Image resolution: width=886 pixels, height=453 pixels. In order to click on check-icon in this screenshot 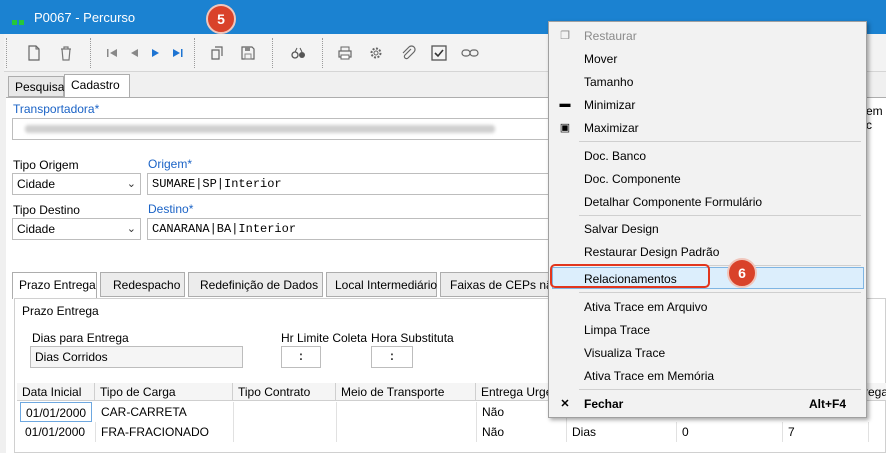, I will do `click(439, 53)`.